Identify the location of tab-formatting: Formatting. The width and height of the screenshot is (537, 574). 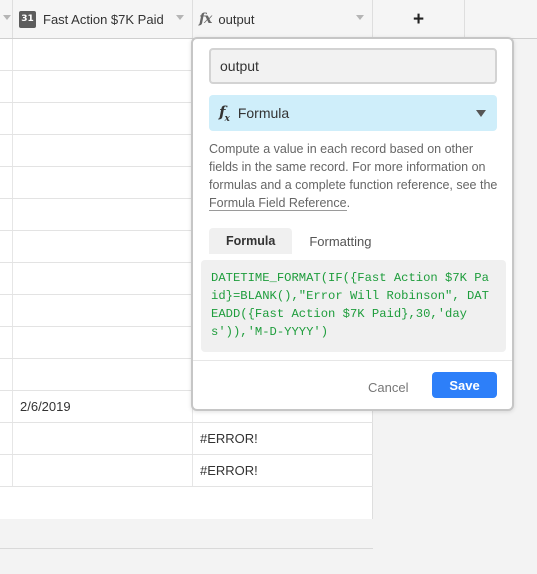
(340, 241).